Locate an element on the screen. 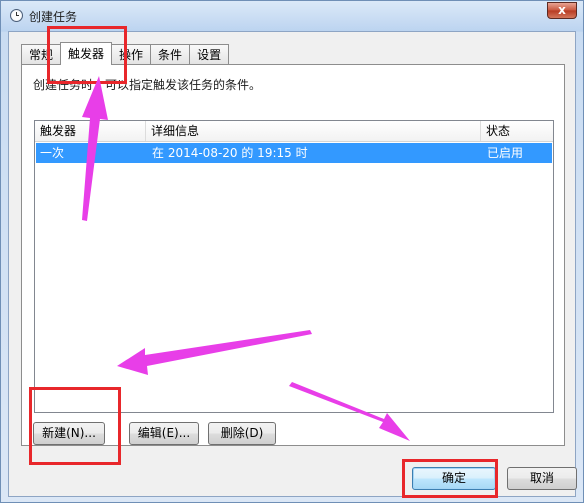  column-header-trigger: 触发器 is located at coordinates (90, 131).